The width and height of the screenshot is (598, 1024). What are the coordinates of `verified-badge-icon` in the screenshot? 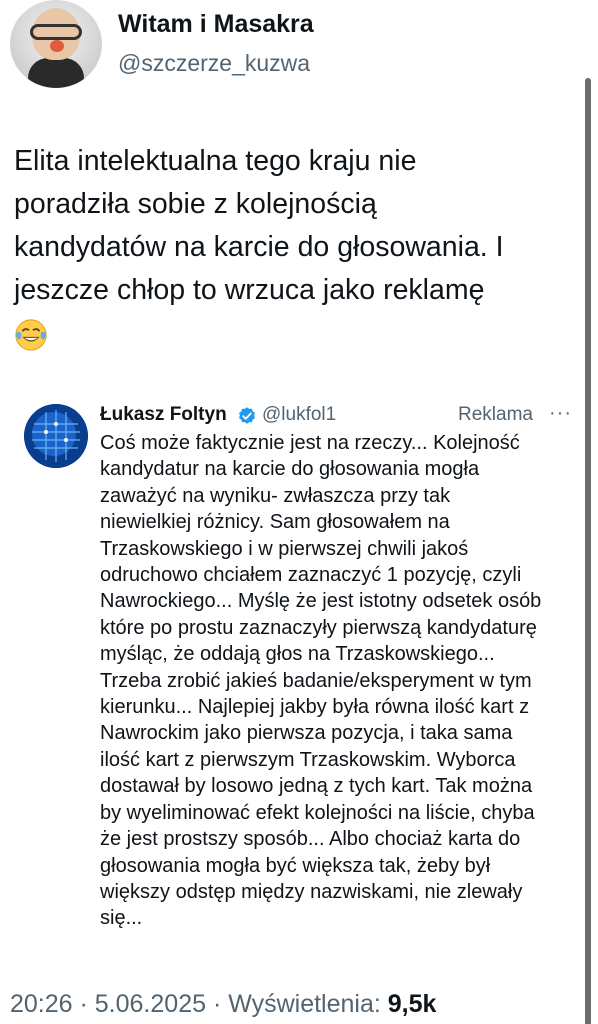 It's located at (247, 415).